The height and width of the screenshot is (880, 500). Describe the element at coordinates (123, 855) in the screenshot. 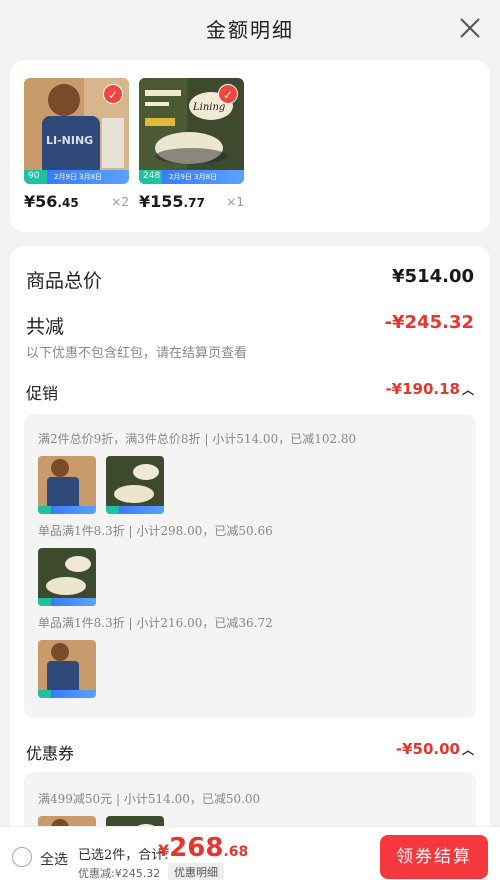

I see `selected-info: 已选2件，合计:` at that location.